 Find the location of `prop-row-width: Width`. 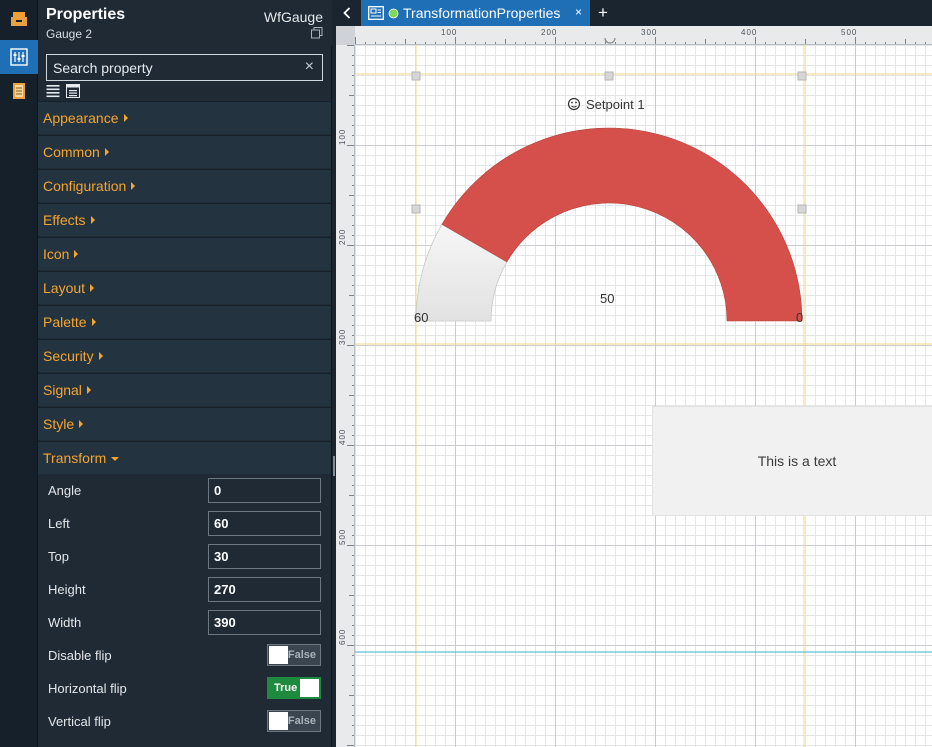

prop-row-width: Width is located at coordinates (184, 622).